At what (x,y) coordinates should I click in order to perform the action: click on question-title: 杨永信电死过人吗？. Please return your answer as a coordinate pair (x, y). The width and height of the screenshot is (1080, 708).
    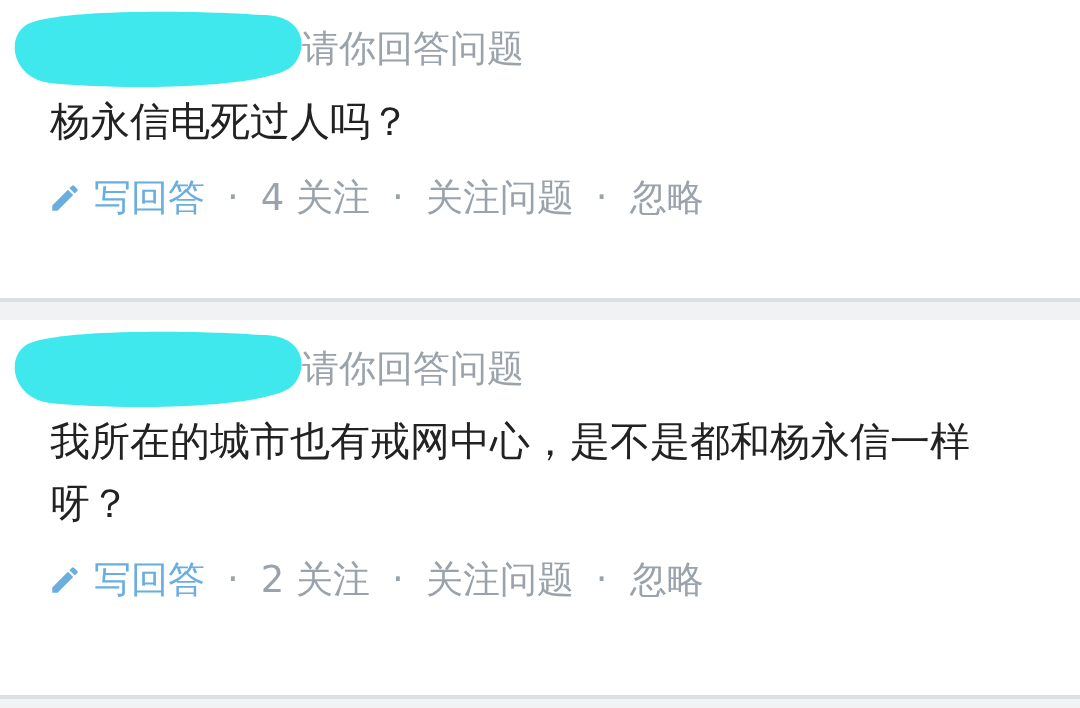
    Looking at the image, I should click on (540, 121).